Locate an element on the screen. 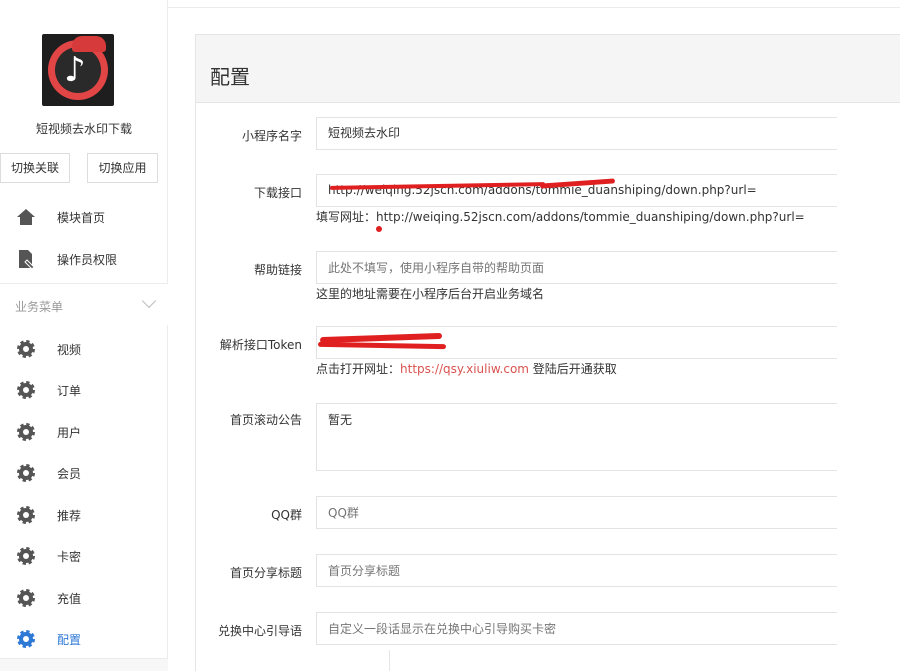 The width and height of the screenshot is (900, 671). exchange-guide-label: 兑换中心引导语 is located at coordinates (259, 631).